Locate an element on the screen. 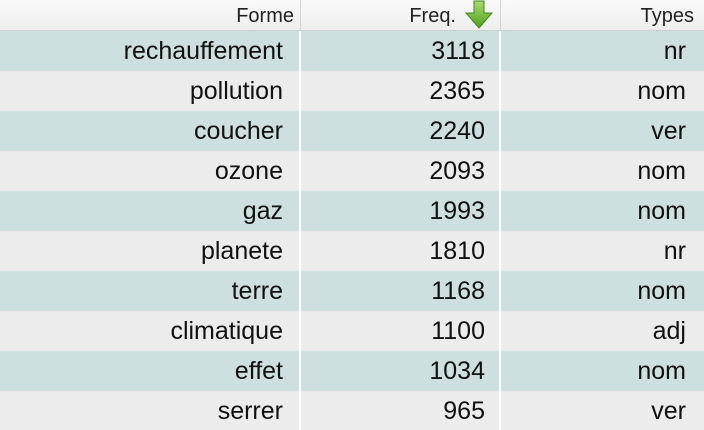  cell-forme: terre is located at coordinates (150, 291).